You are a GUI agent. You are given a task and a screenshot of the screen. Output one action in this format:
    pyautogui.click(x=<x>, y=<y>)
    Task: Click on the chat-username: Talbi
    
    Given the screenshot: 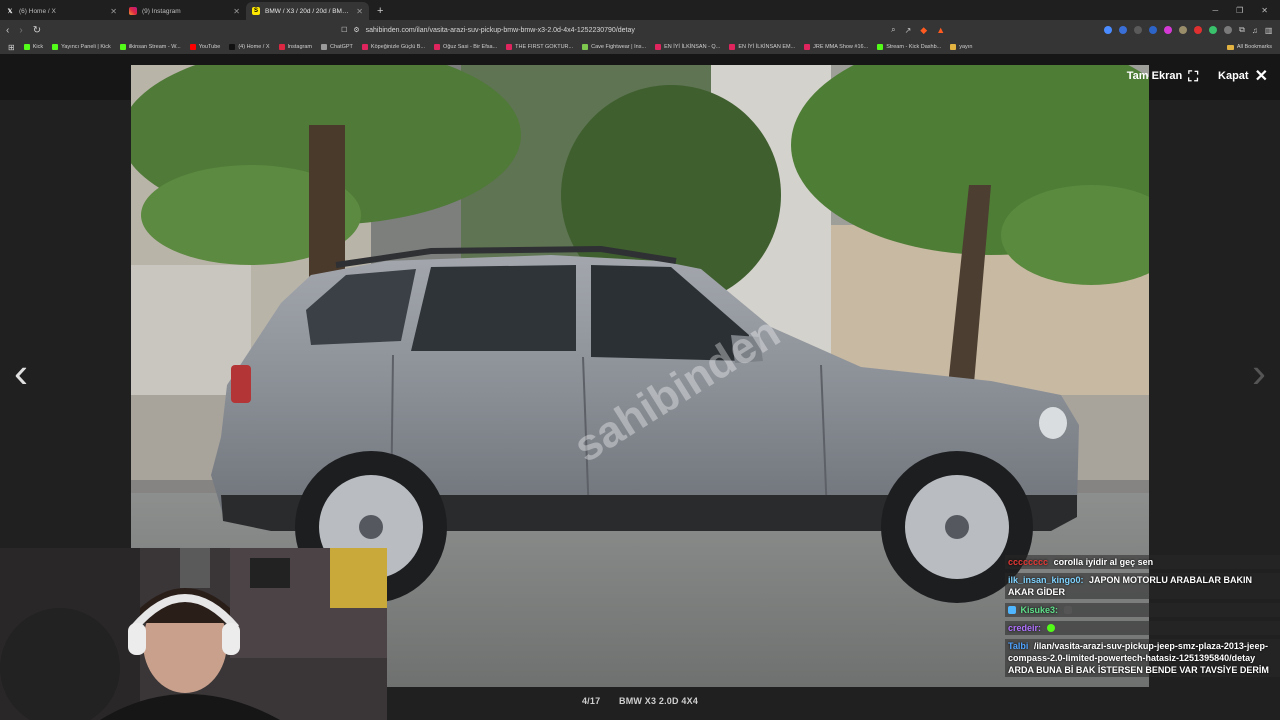 What is the action you would take?
    pyautogui.click(x=1018, y=646)
    